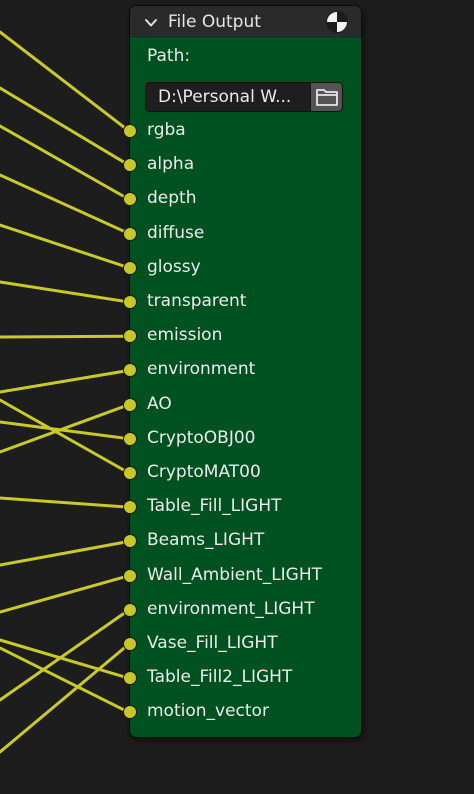  I want to click on input-socket-row: environment, so click(242, 370).